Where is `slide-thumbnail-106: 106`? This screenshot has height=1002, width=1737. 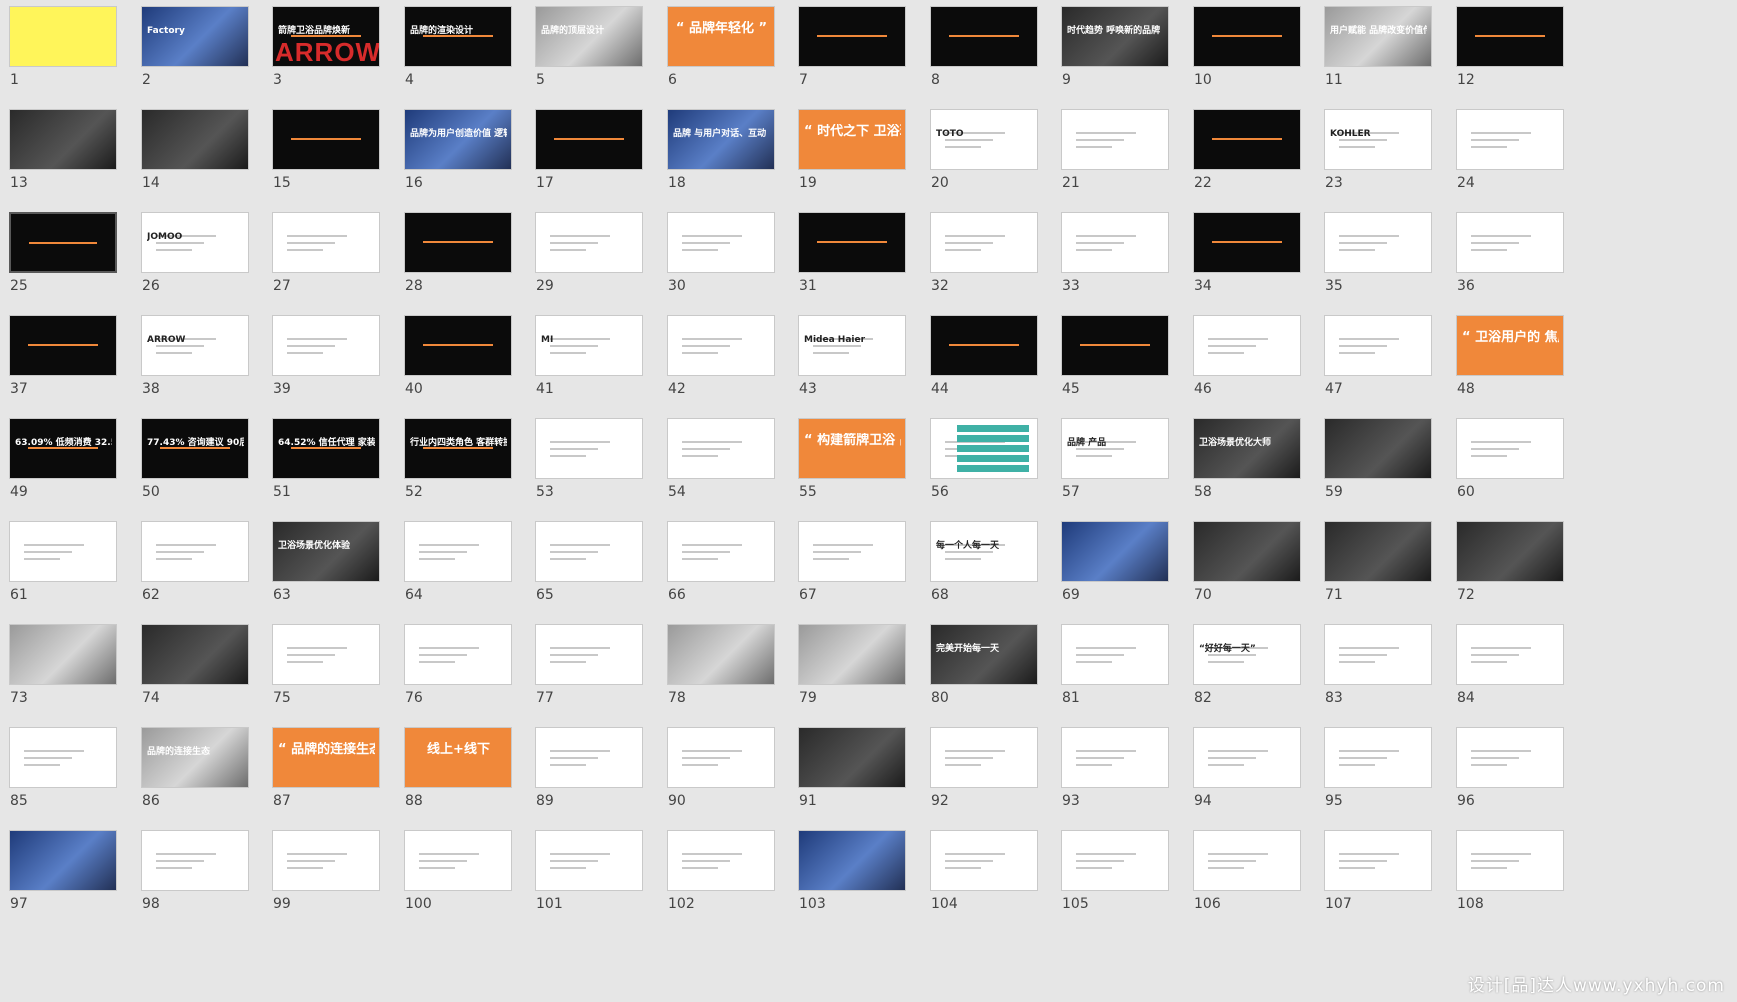 slide-thumbnail-106: 106 is located at coordinates (1248, 880).